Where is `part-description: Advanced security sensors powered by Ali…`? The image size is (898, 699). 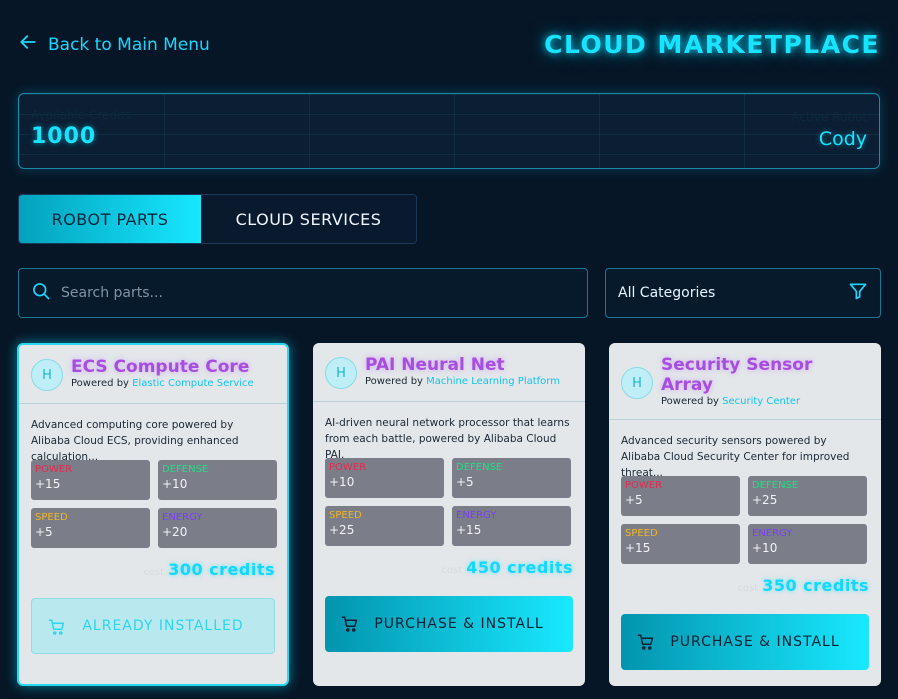 part-description: Advanced security sensors powered by Ali… is located at coordinates (735, 455).